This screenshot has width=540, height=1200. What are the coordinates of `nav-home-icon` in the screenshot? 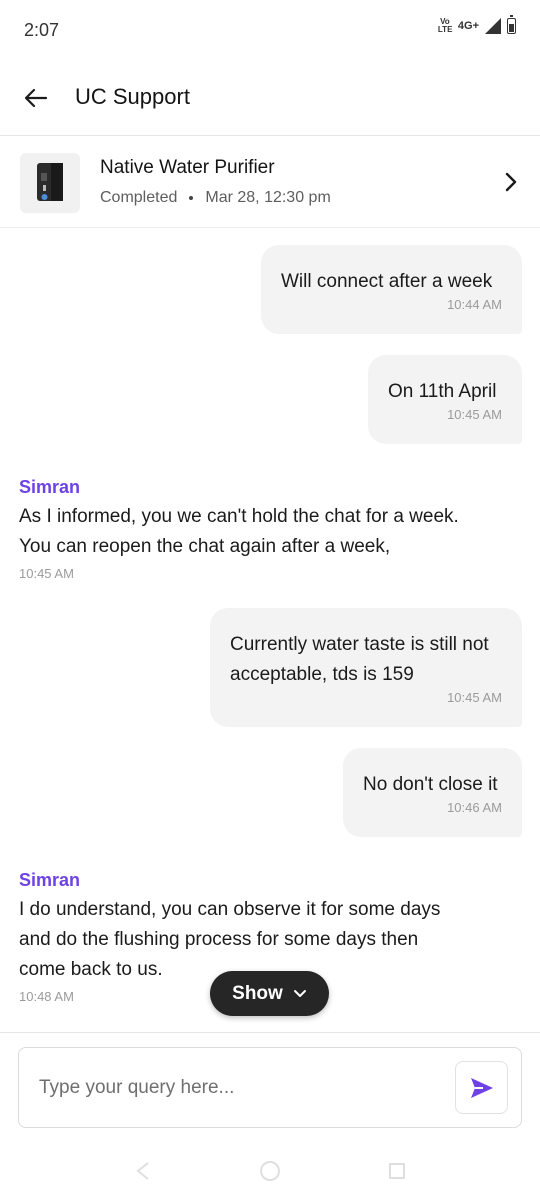 It's located at (269, 1171).